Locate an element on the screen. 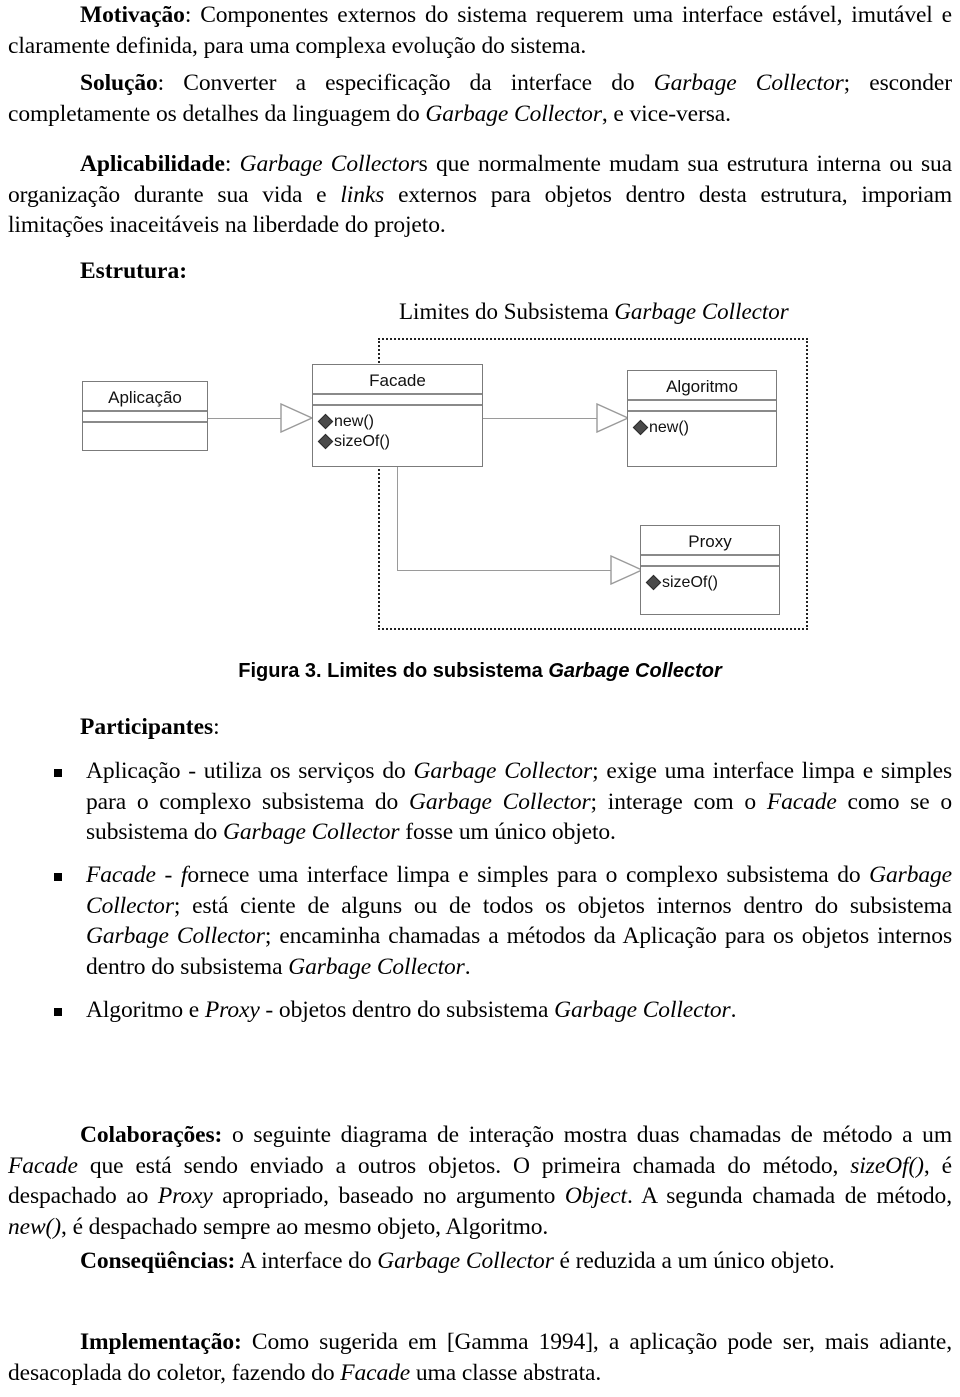 The height and width of the screenshot is (1397, 960). uml-operations-compartment-proxy: sizeOf() is located at coordinates (710, 580).